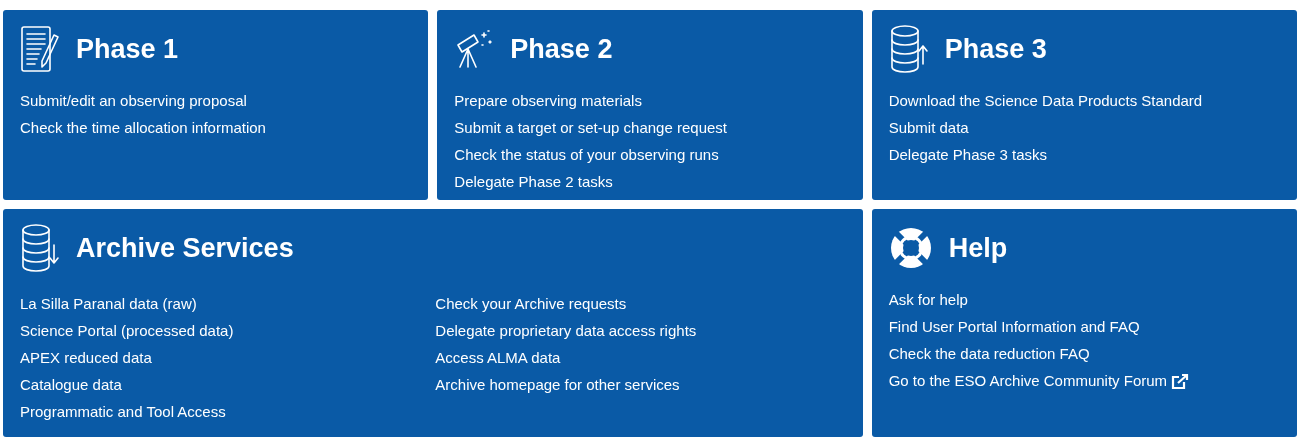 The image size is (1300, 442). Describe the element at coordinates (590, 128) in the screenshot. I see `card-link: Submit a target or set-up change request` at that location.